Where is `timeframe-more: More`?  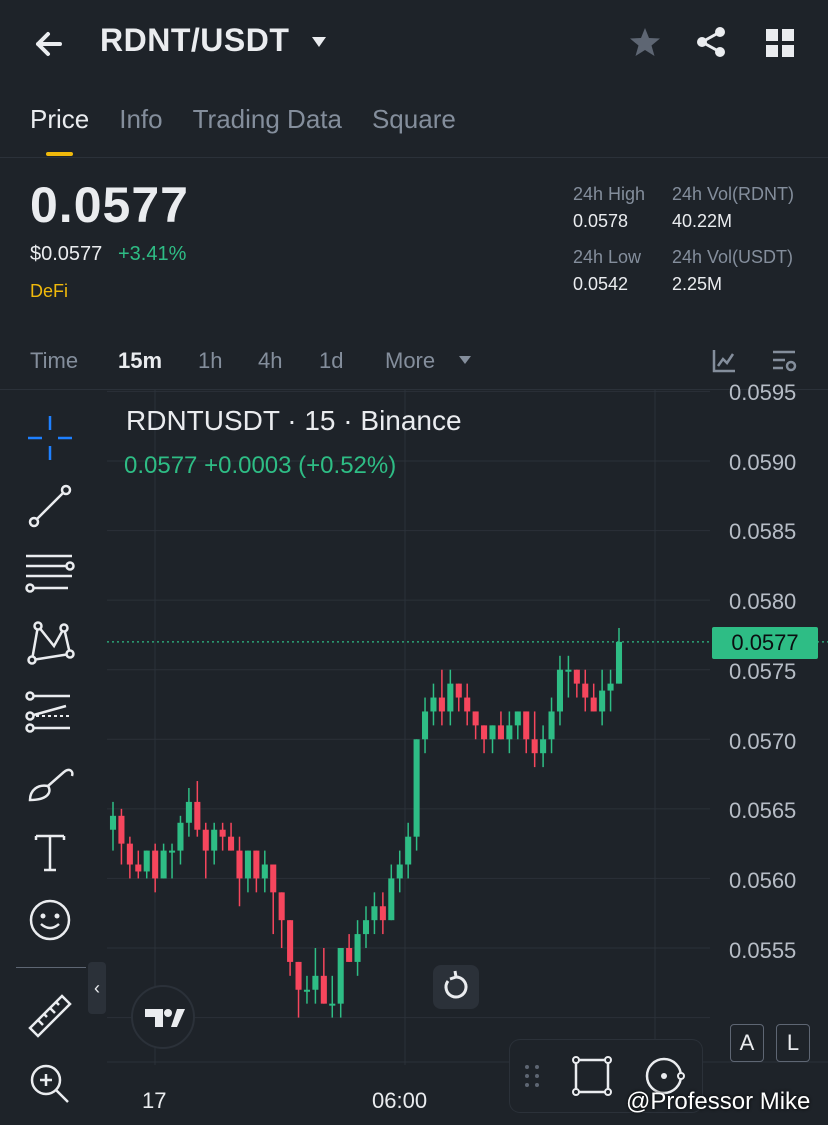 timeframe-more: More is located at coordinates (410, 361).